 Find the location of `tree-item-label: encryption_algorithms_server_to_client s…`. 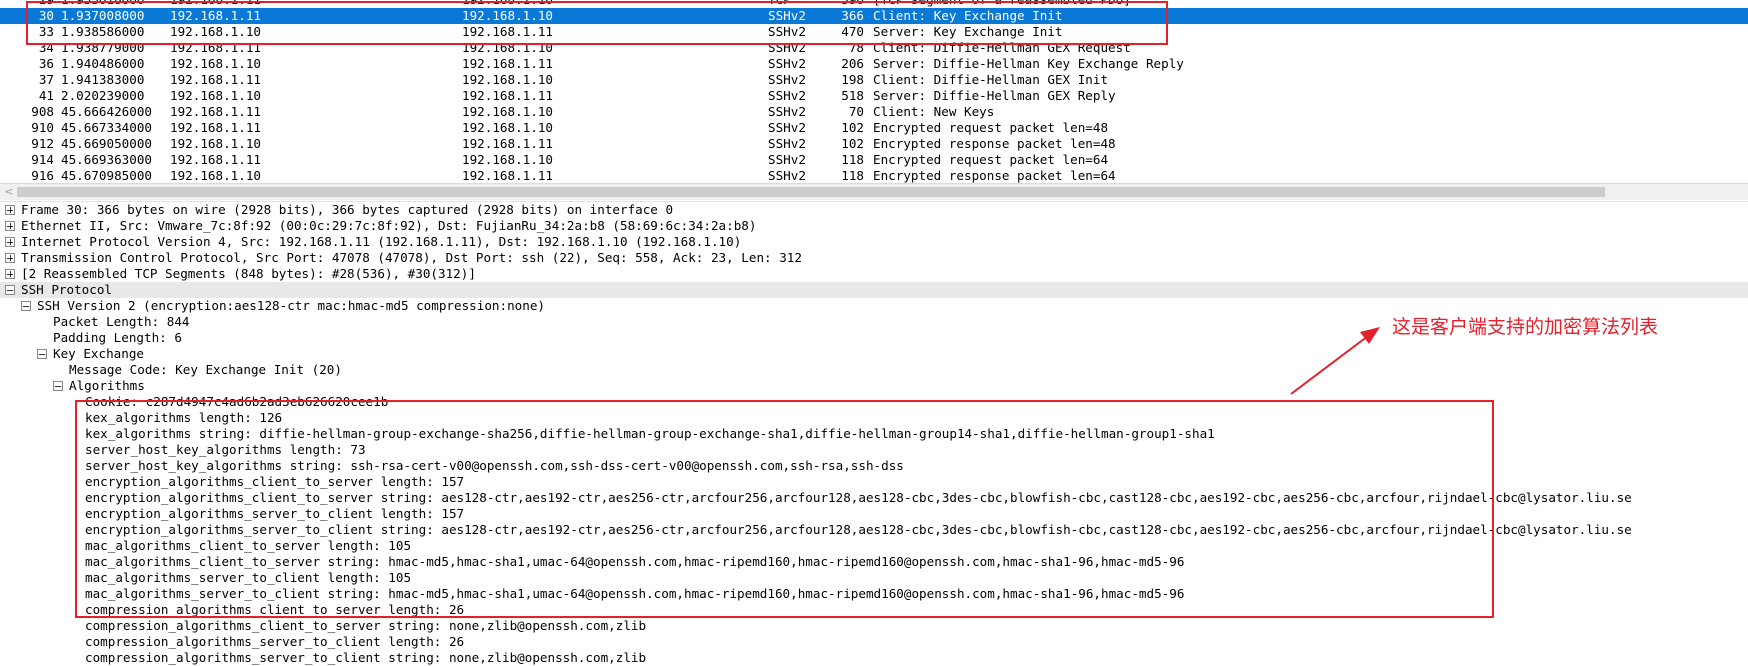

tree-item-label: encryption_algorithms_server_to_client s… is located at coordinates (858, 529).